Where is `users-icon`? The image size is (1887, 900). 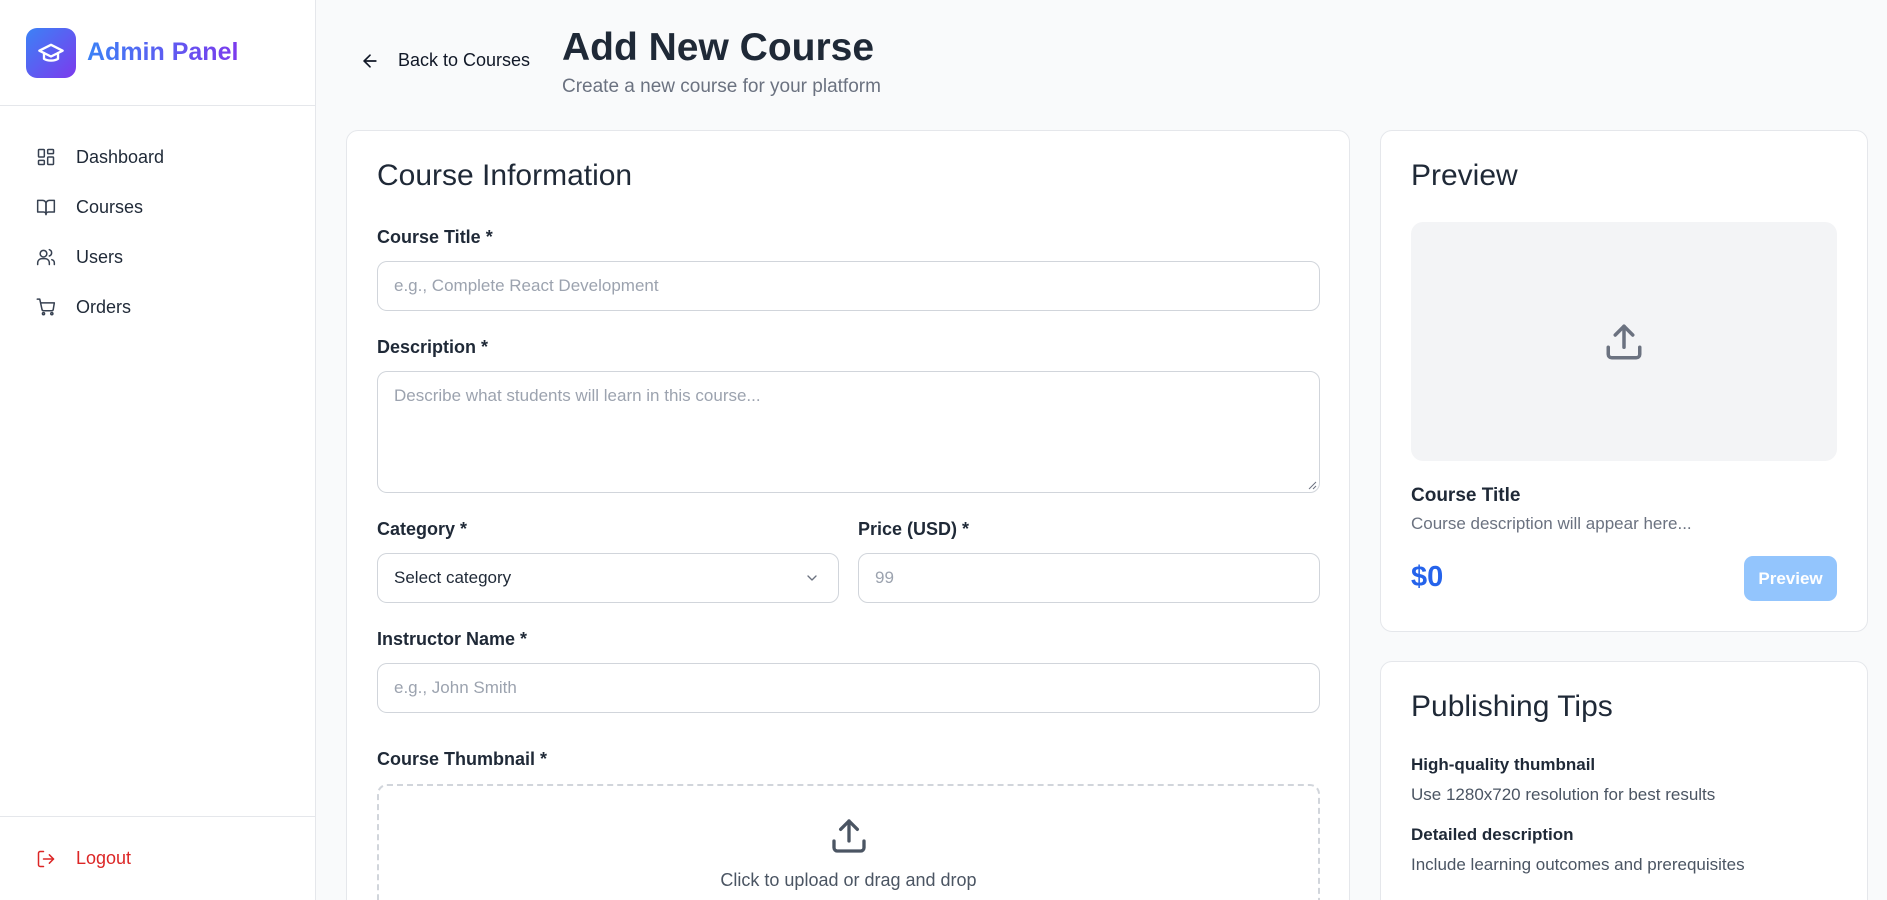
users-icon is located at coordinates (46, 257).